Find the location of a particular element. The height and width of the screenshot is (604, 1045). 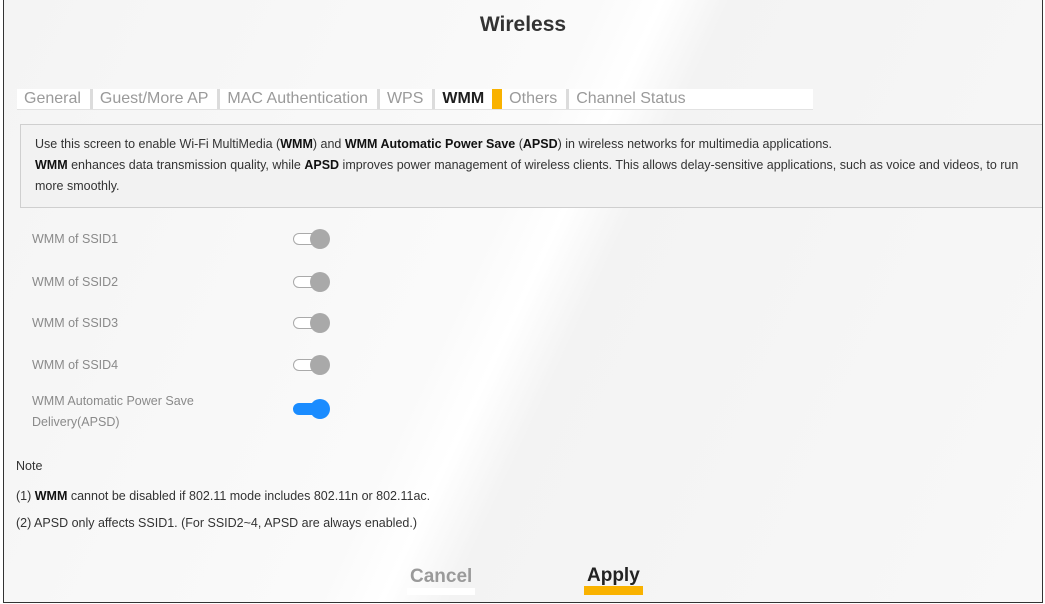

tab-wps: WPS is located at coordinates (408, 99).